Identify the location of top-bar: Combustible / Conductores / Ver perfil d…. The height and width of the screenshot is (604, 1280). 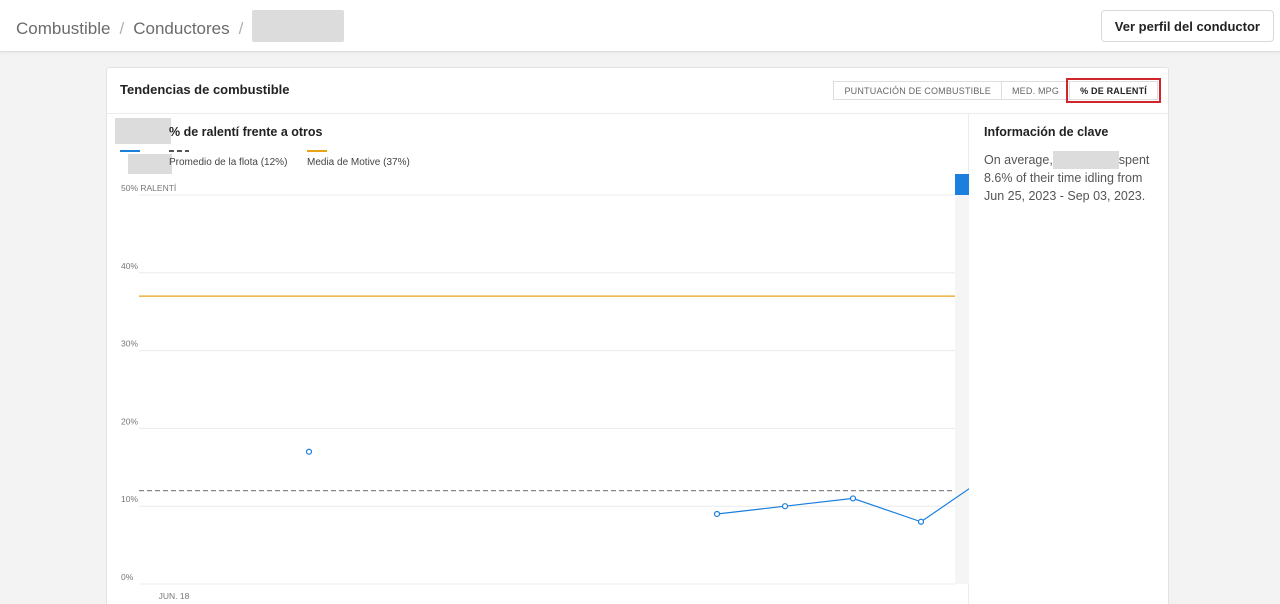
(640, 26).